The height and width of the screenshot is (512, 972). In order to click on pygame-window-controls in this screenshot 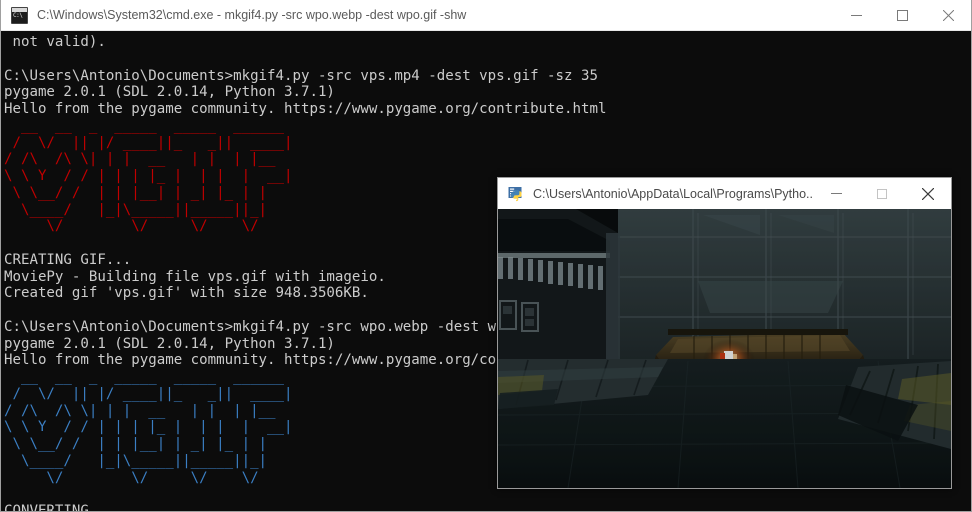, I will do `click(882, 193)`.